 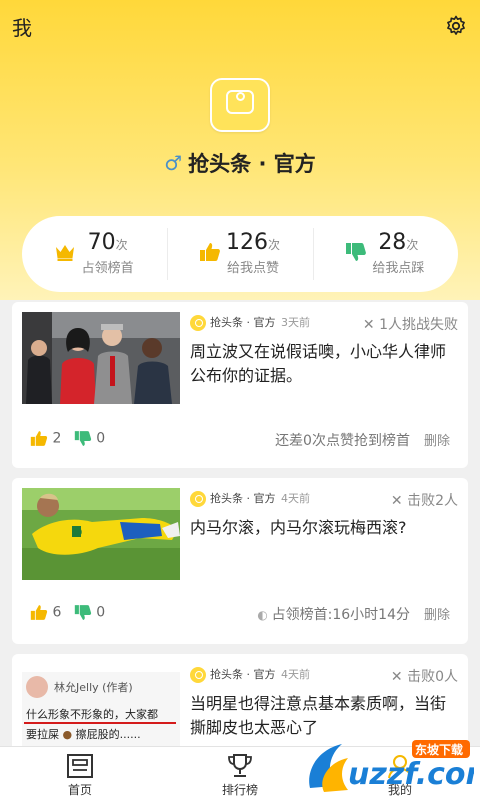 I want to click on svg-text: 10, so click(x=77, y=532).